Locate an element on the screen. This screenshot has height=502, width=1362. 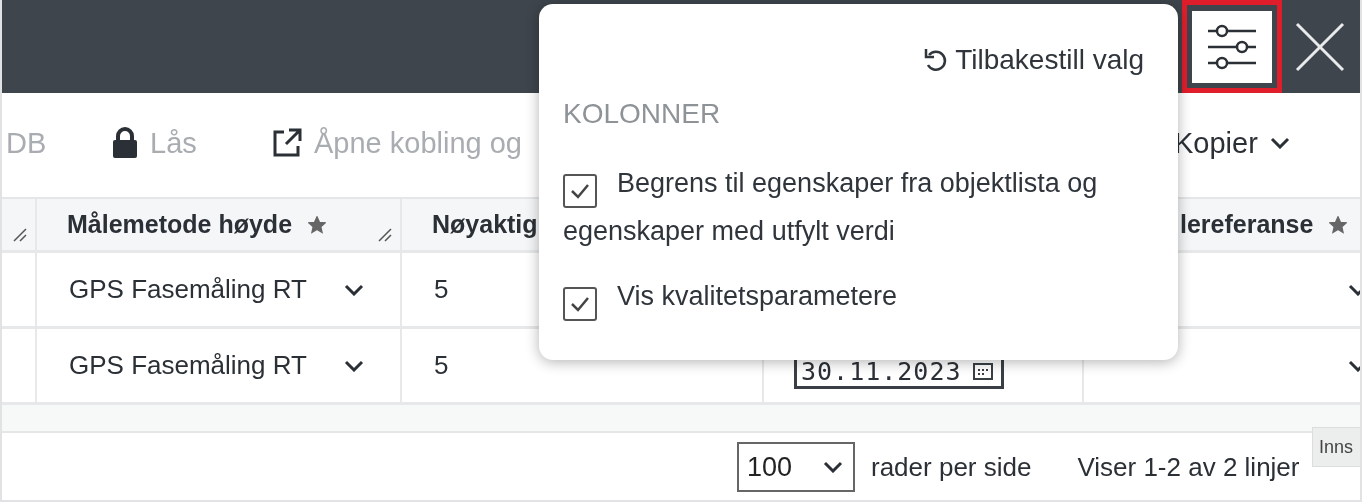
checkbox-option: Vis kvalitetsparametere is located at coordinates (858, 297).